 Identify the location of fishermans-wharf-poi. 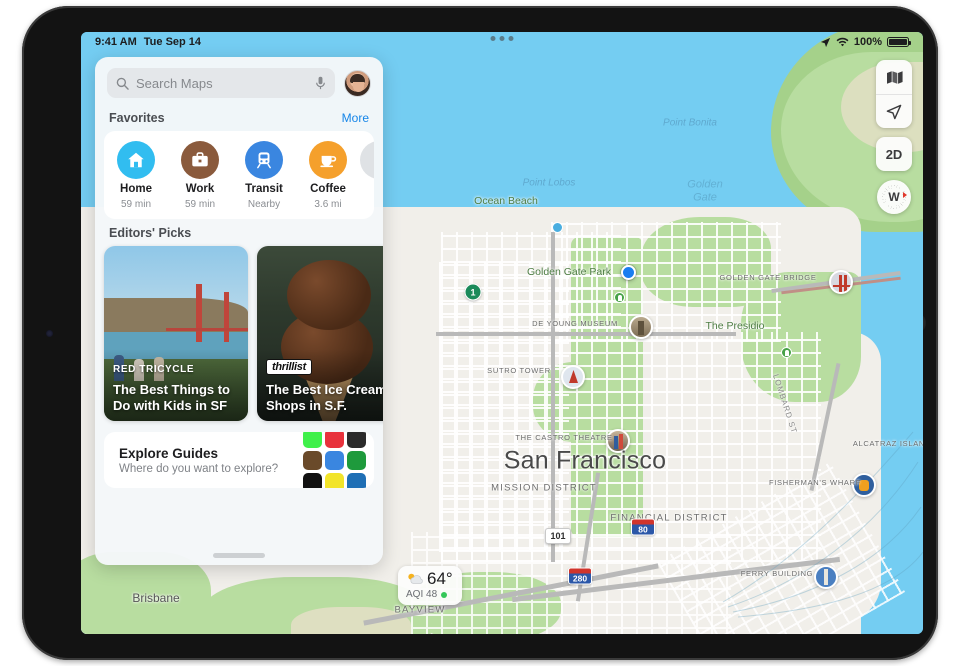
(864, 485).